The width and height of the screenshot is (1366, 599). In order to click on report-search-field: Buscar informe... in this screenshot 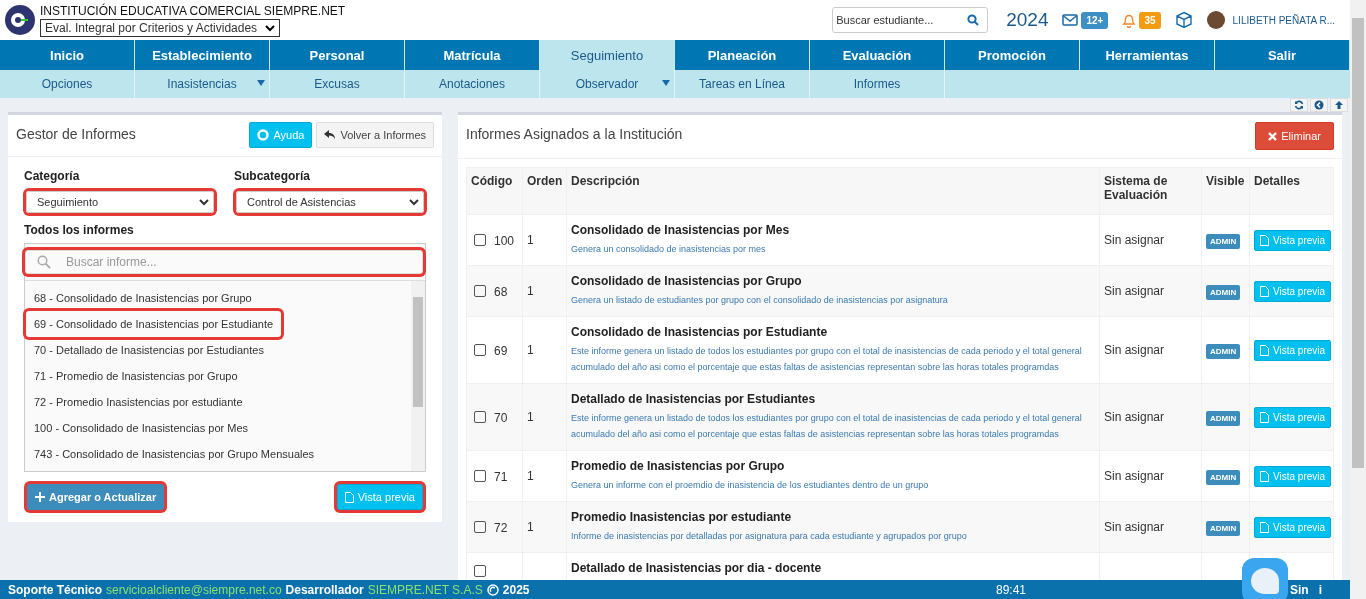, I will do `click(224, 262)`.